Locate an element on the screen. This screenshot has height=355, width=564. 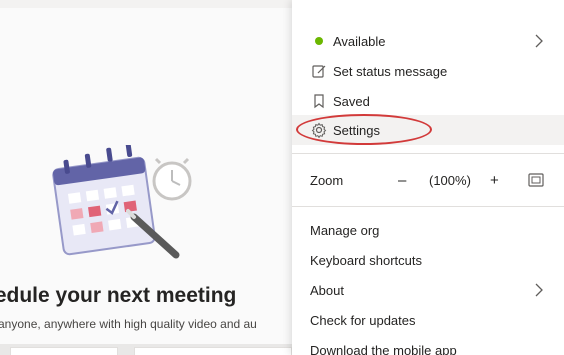
menu-item-label: Set status message is located at coordinates (390, 71).